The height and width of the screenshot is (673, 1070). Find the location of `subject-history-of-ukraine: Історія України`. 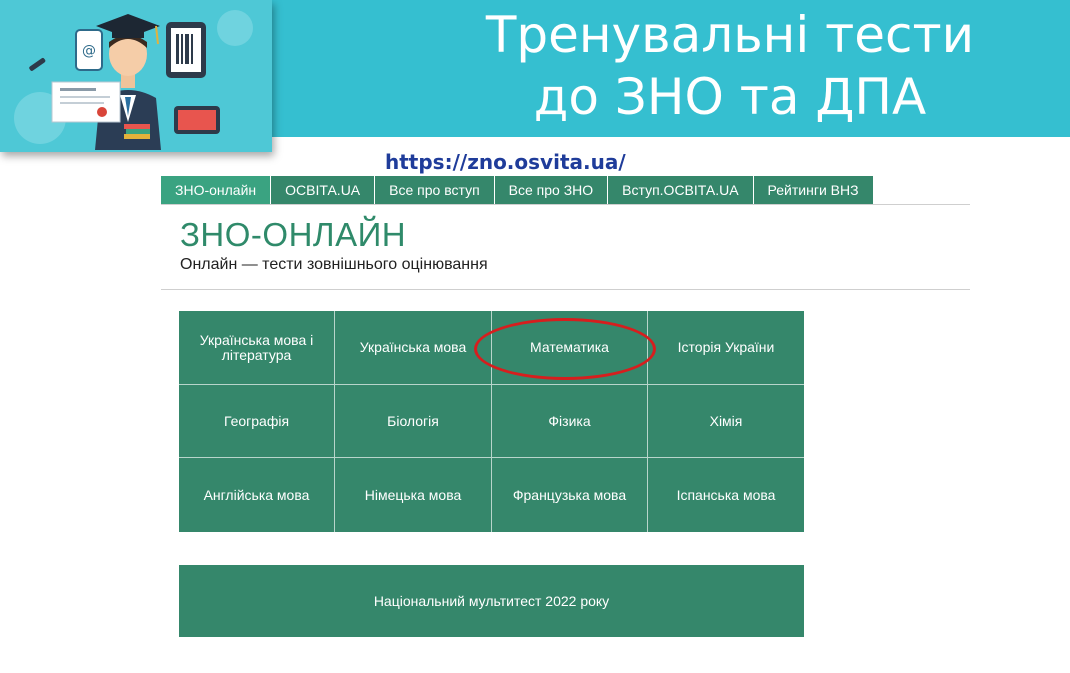

subject-history-of-ukraine: Історія України is located at coordinates (726, 348).